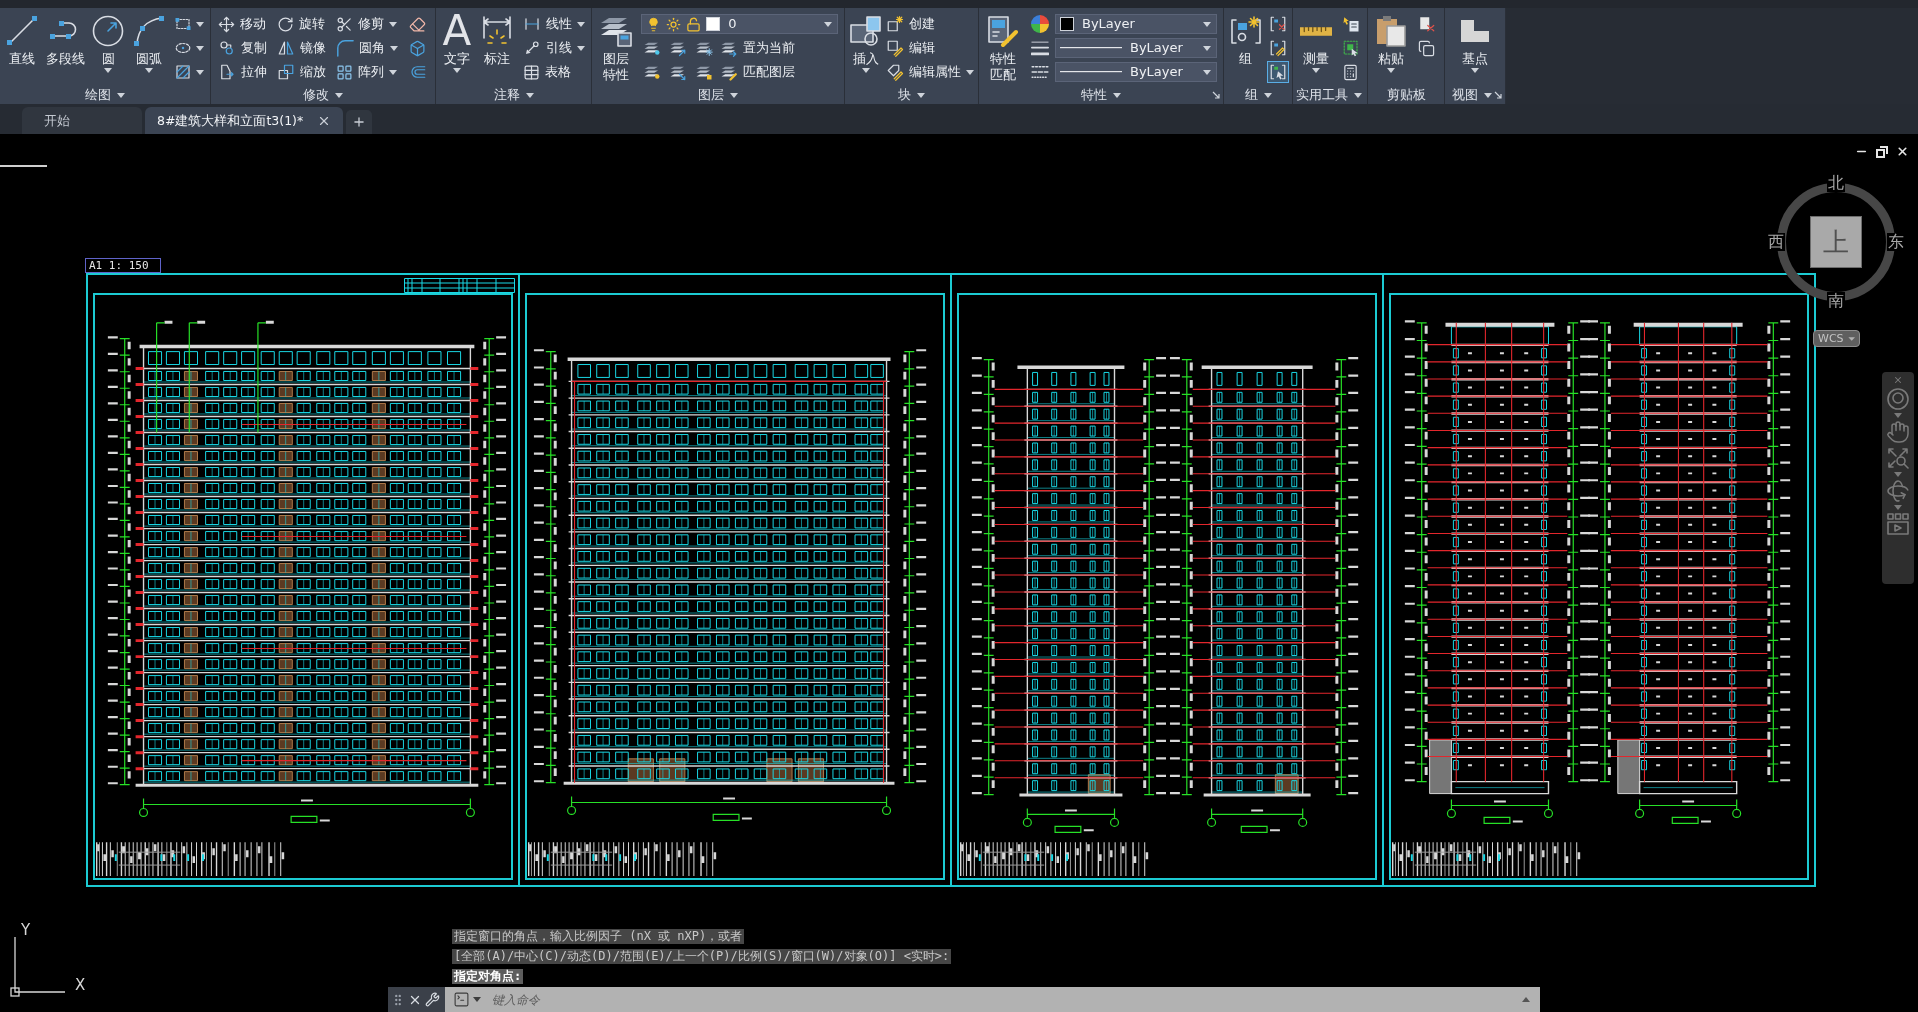 The width and height of the screenshot is (1918, 1012). What do you see at coordinates (182, 72) in the screenshot?
I see `hatch-icon` at bounding box center [182, 72].